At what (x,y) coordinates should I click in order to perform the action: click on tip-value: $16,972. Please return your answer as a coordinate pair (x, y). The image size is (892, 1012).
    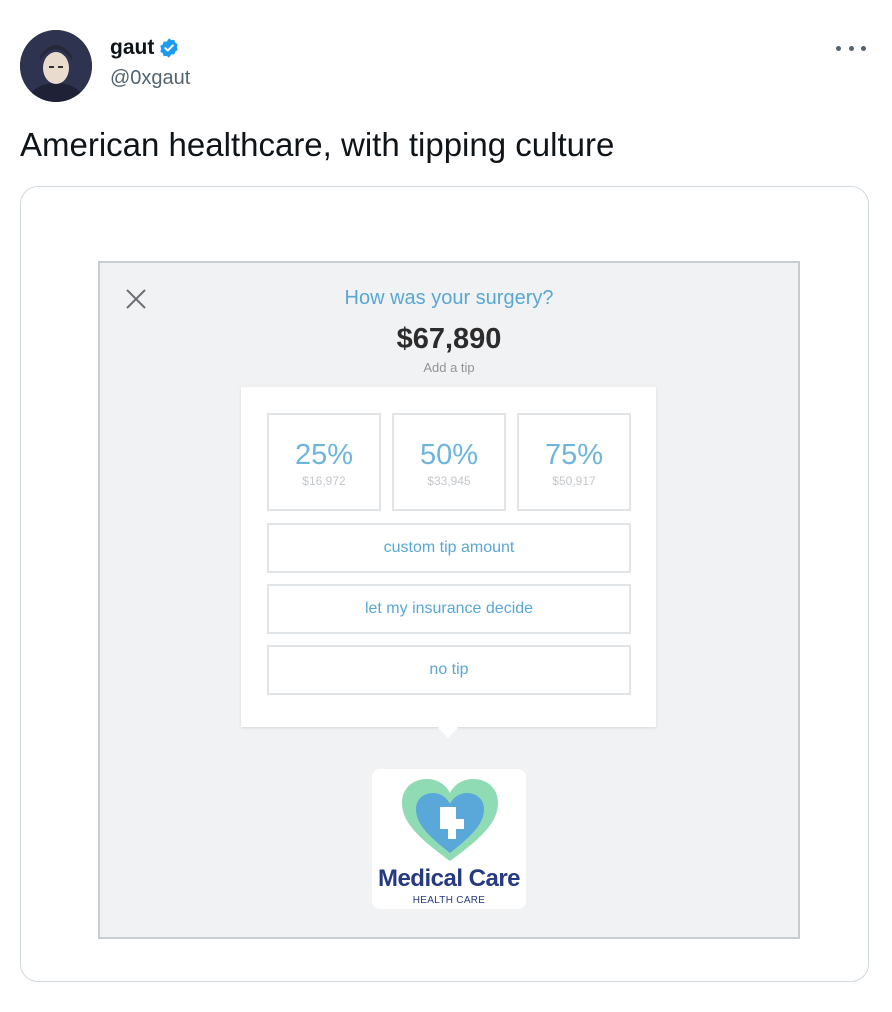
    Looking at the image, I should click on (324, 481).